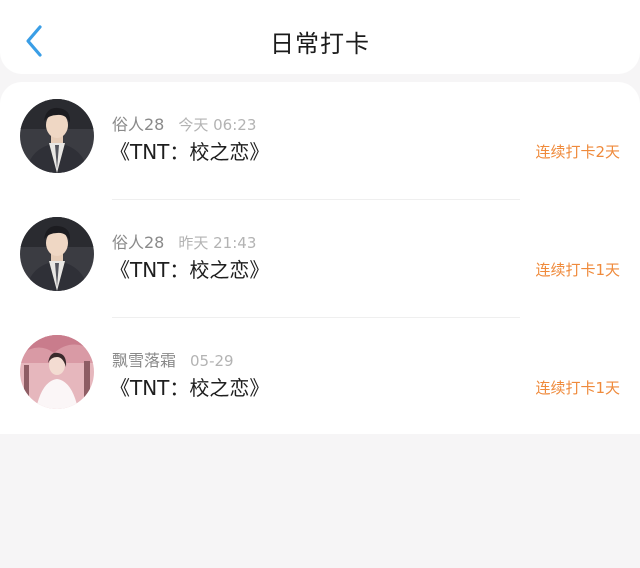 This screenshot has width=640, height=568. What do you see at coordinates (217, 243) in the screenshot?
I see `checkin-time: 昨天 21:43` at bounding box center [217, 243].